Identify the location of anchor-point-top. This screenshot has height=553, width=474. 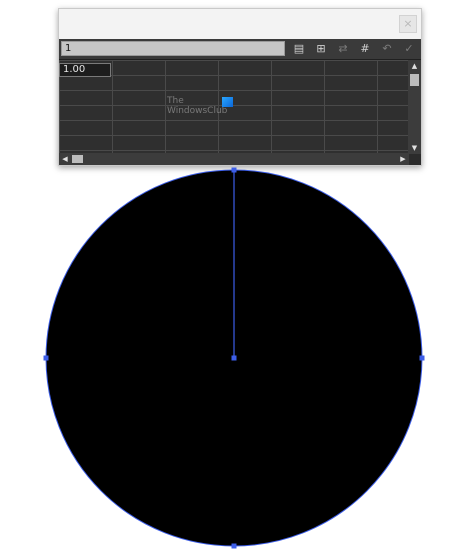
(234, 170).